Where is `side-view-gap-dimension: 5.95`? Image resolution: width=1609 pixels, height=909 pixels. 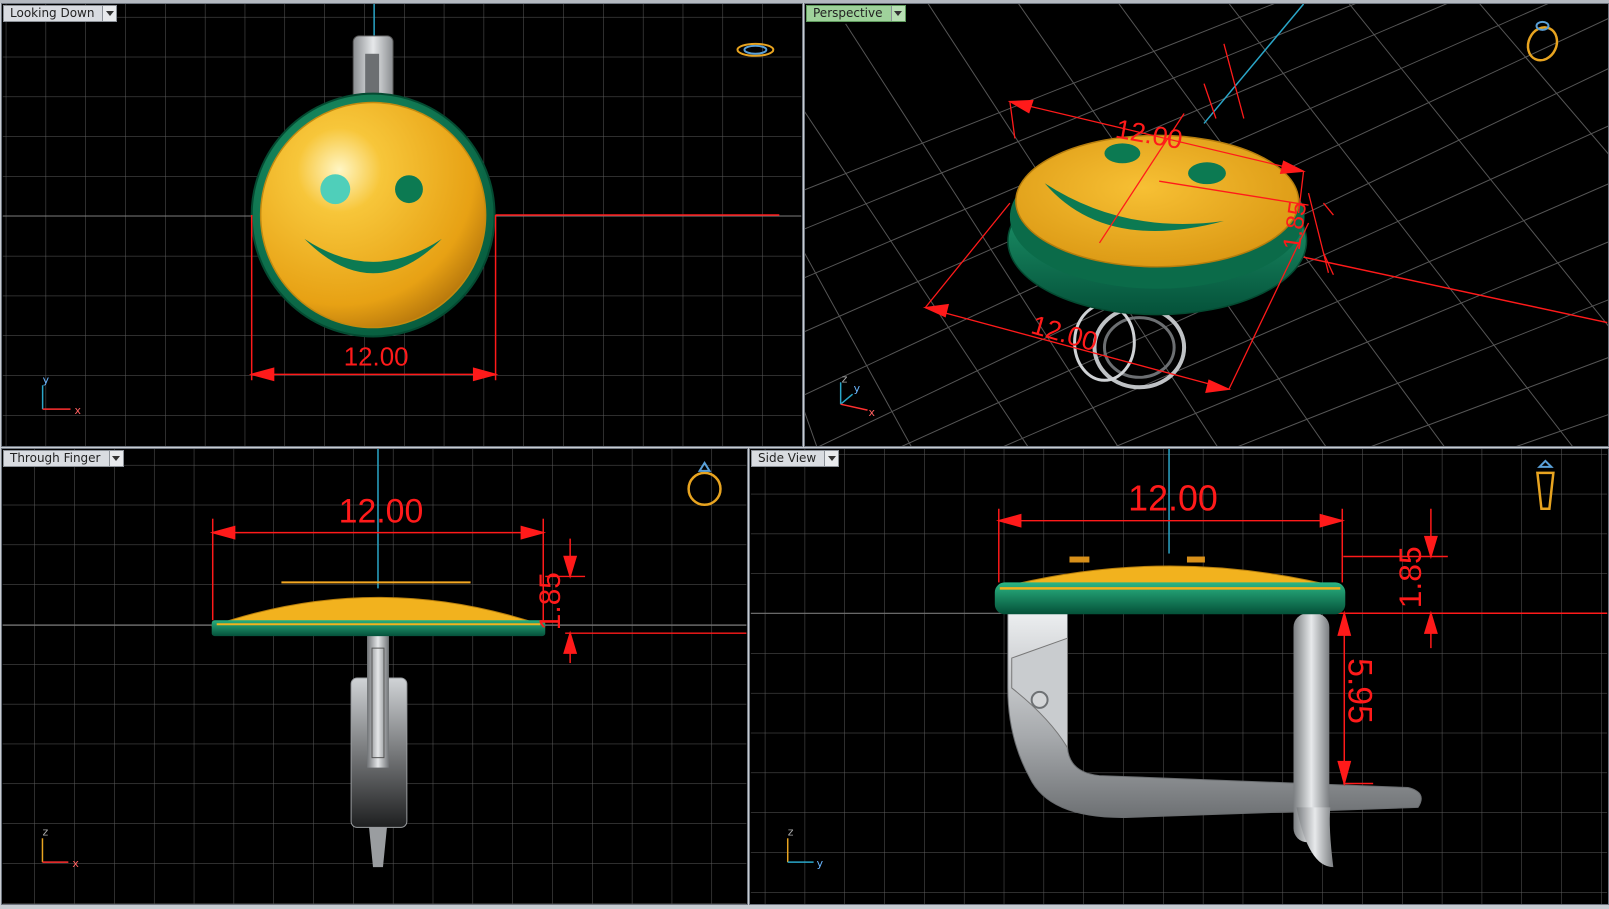
side-view-gap-dimension: 5.95 is located at coordinates (1359, 691).